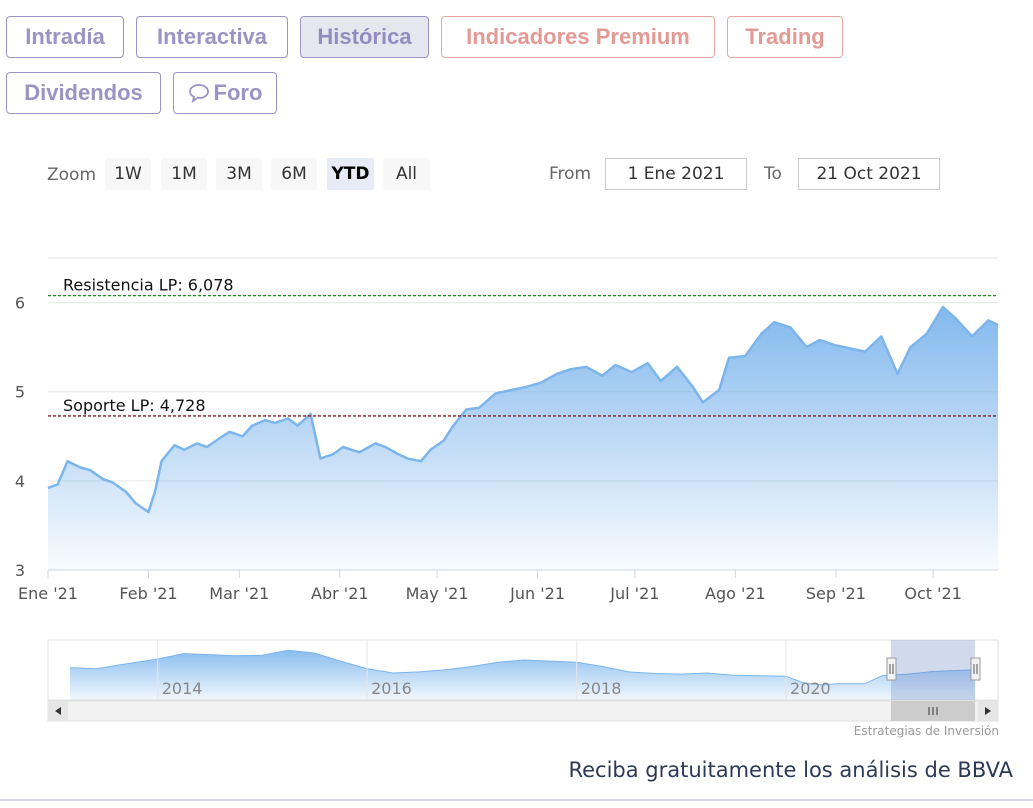 Image resolution: width=1033 pixels, height=808 pixels. Describe the element at coordinates (406, 174) in the screenshot. I see `zoom-button-all: All` at that location.